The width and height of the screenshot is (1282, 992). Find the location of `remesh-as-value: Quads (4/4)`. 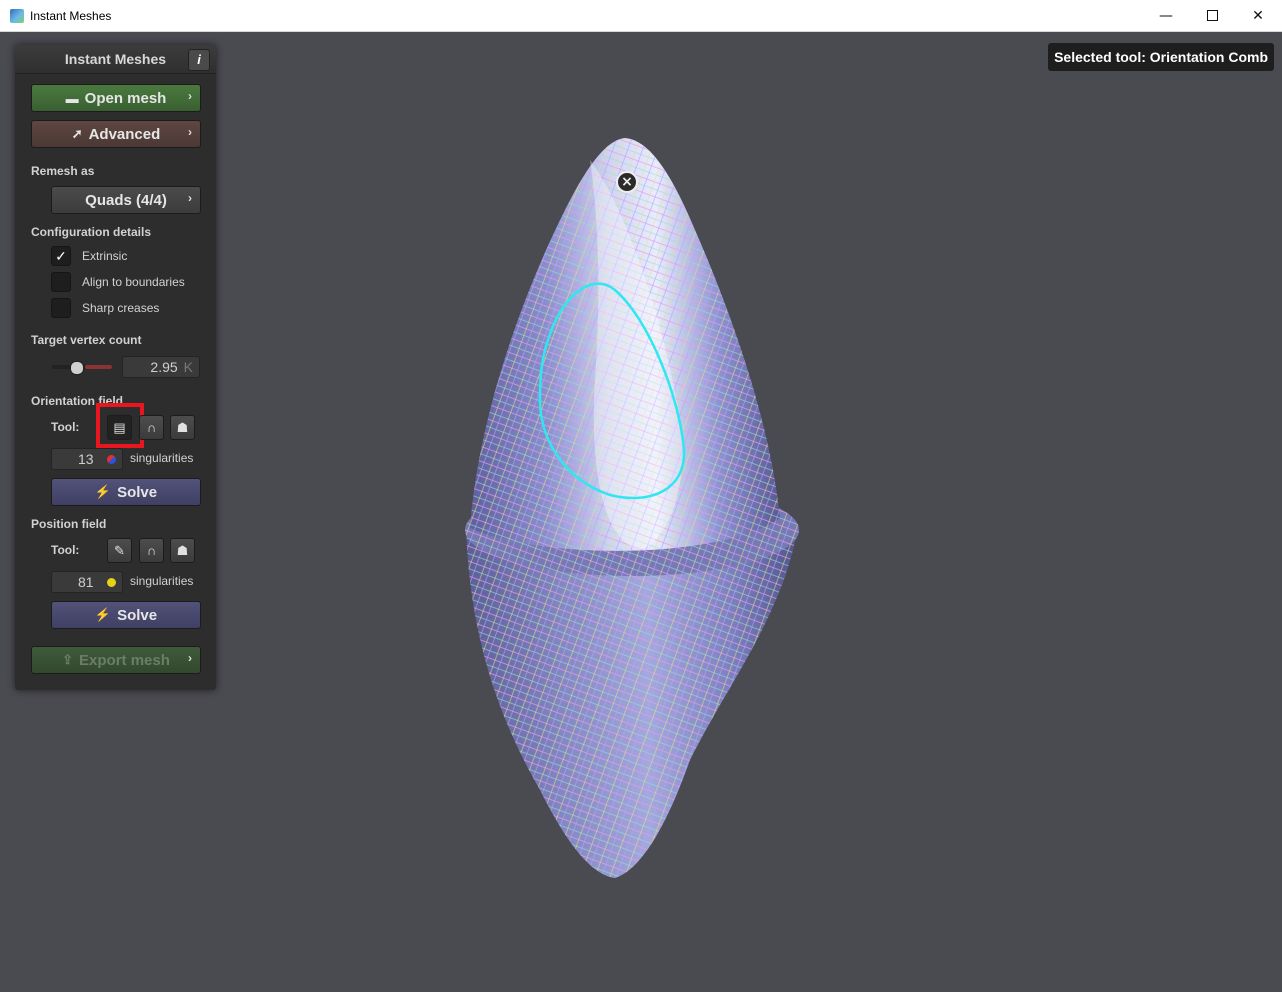

remesh-as-value: Quads (4/4) is located at coordinates (126, 200).